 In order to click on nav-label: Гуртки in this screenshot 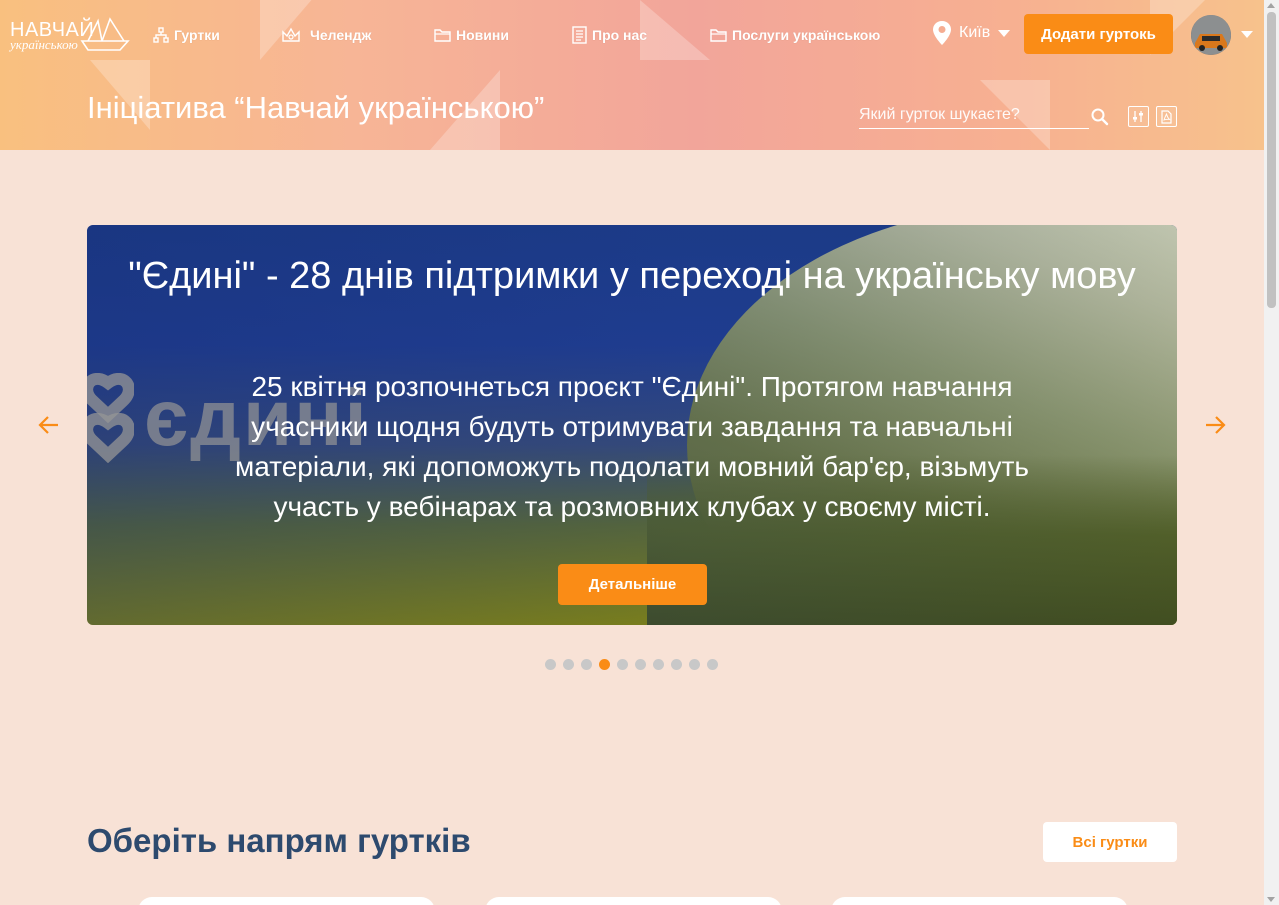, I will do `click(197, 35)`.